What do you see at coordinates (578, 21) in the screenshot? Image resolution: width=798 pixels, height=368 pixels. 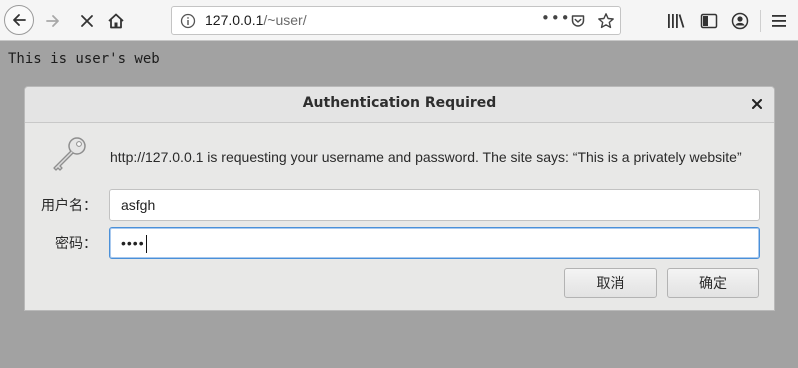 I see `pocket-icon` at bounding box center [578, 21].